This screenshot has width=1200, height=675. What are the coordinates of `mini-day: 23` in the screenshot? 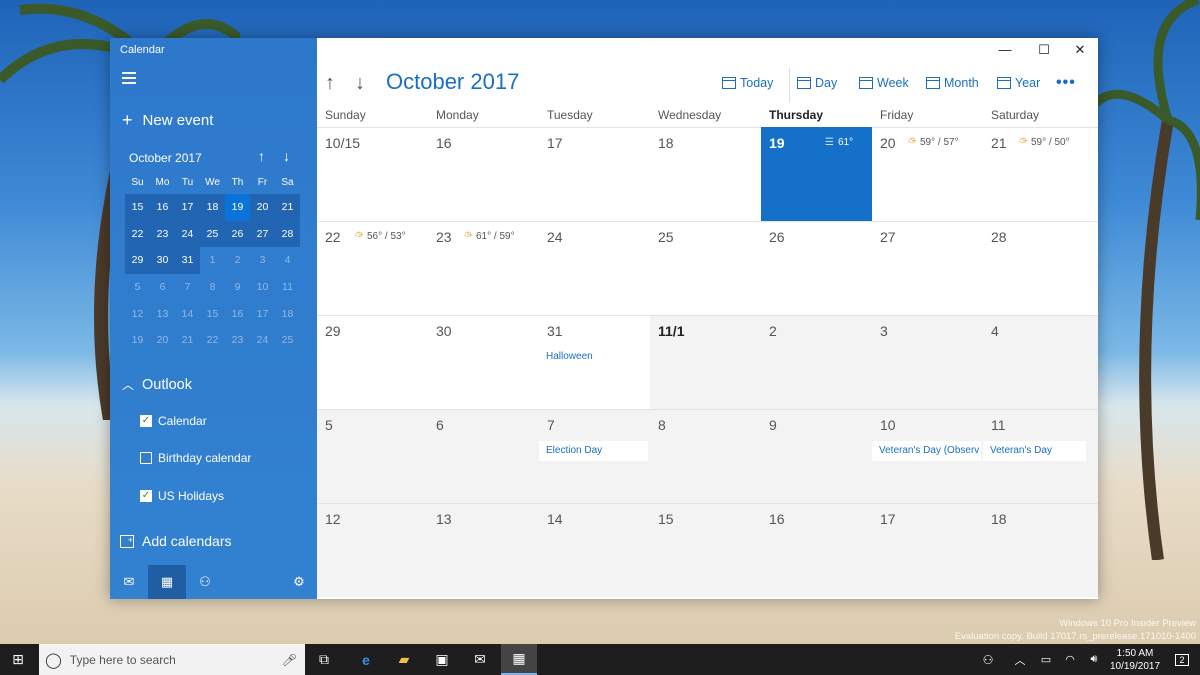 It's located at (162, 234).